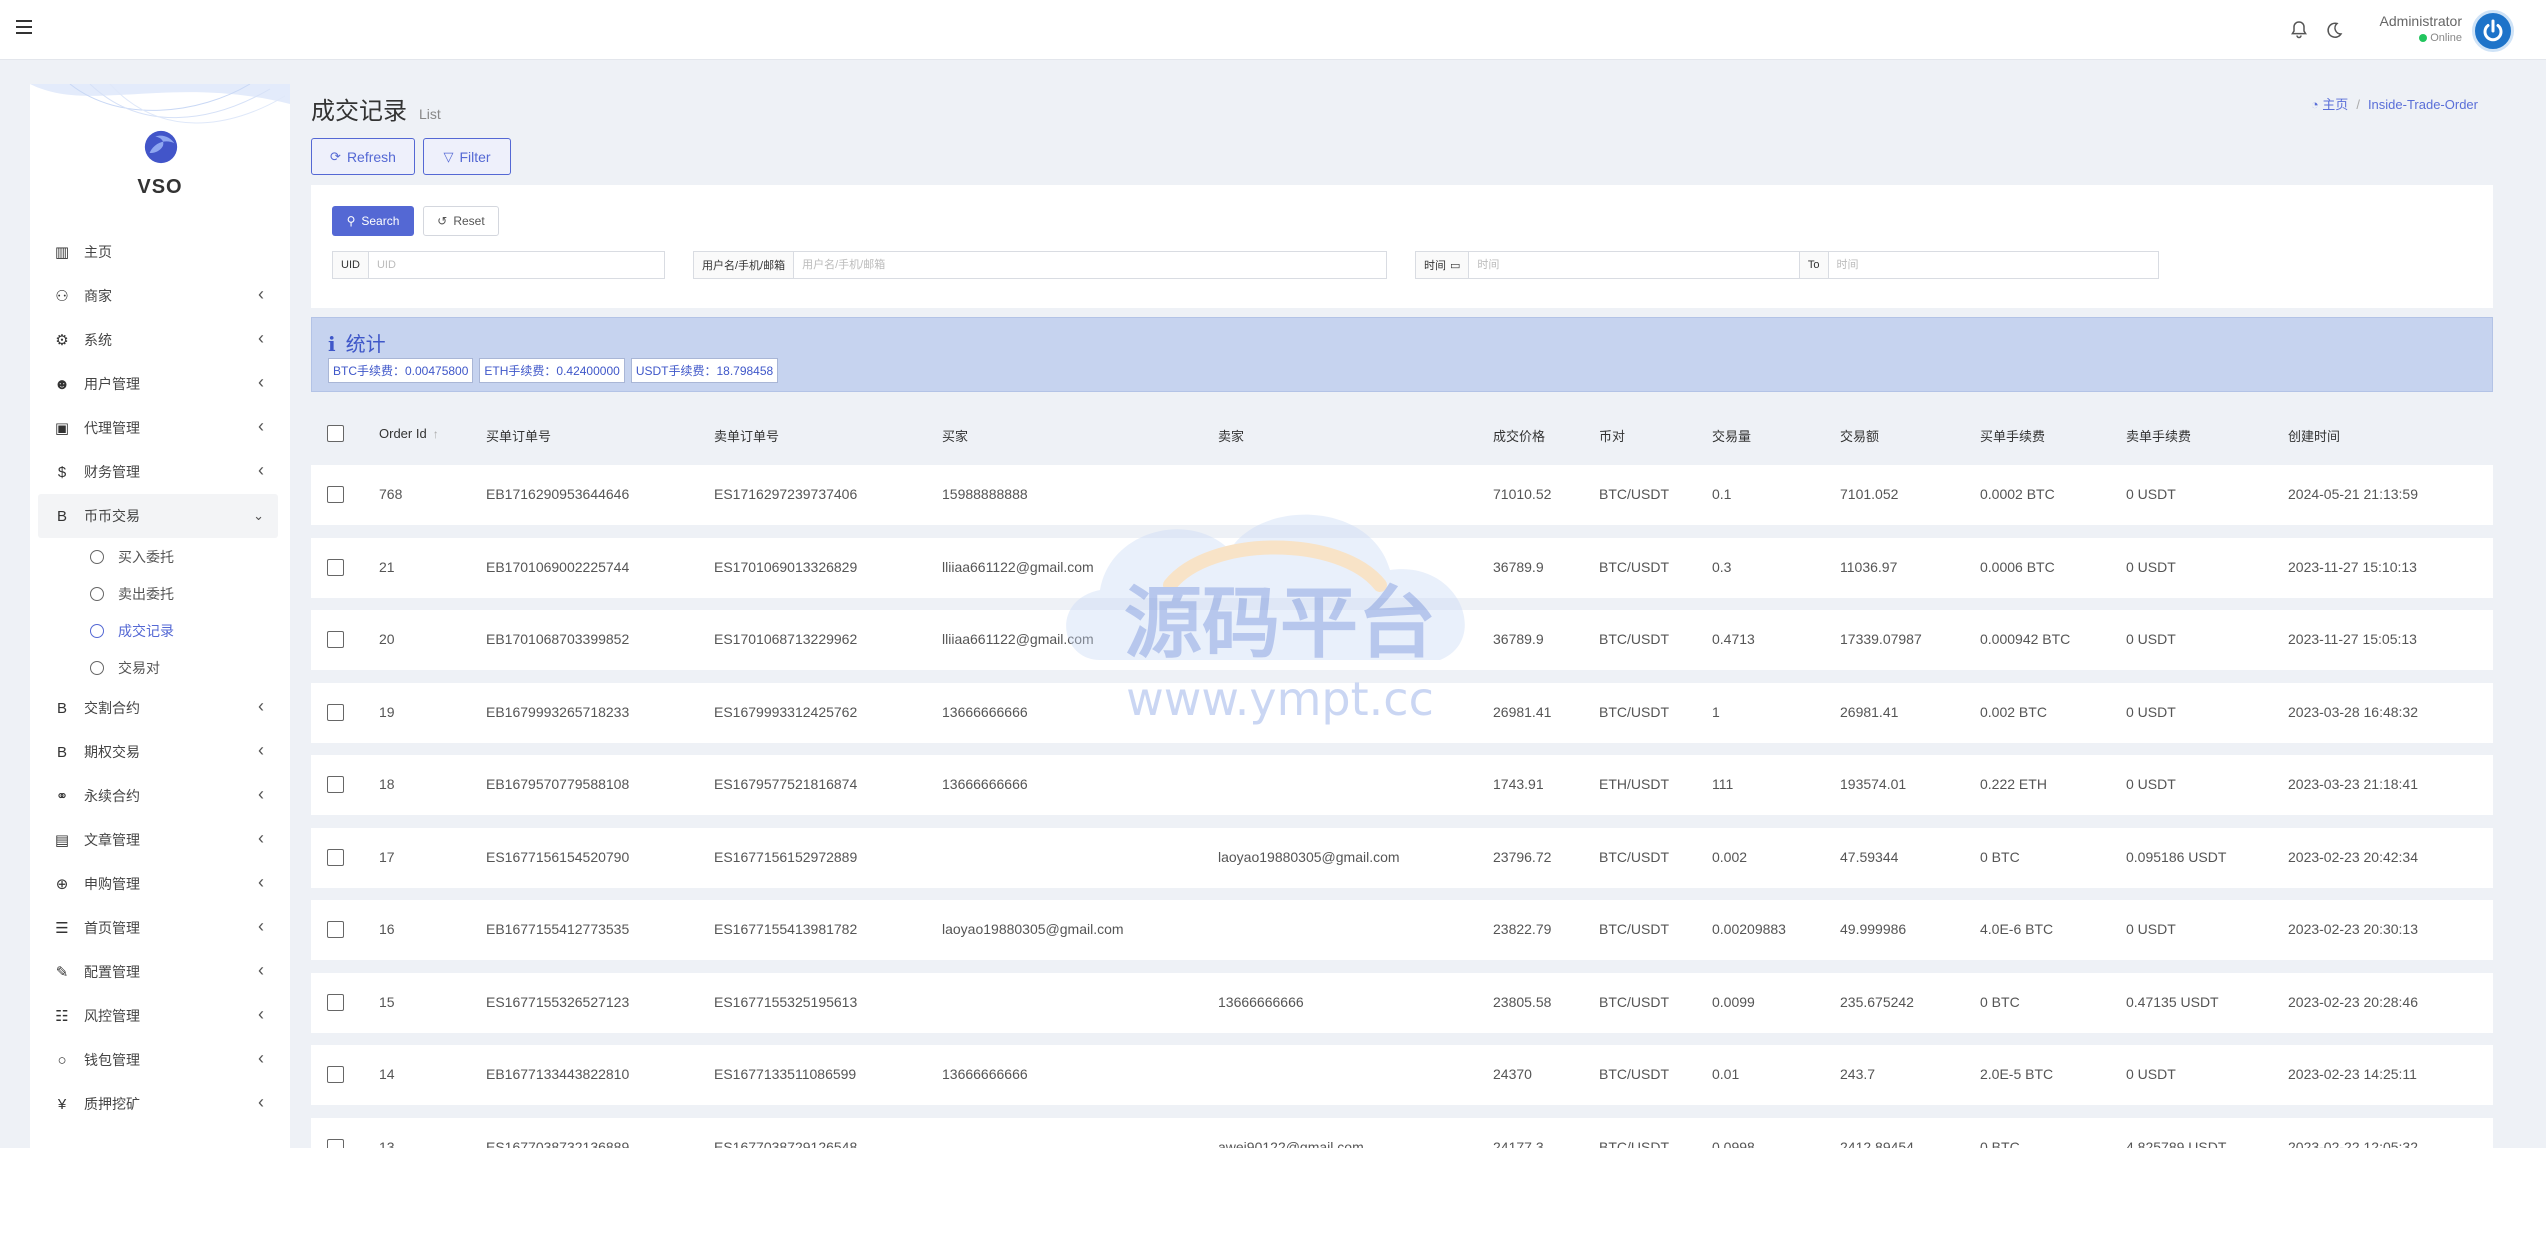 The height and width of the screenshot is (1255, 2546). Describe the element at coordinates (158, 840) in the screenshot. I see `sidebar-item: ▤ 文章管理 ‹` at that location.